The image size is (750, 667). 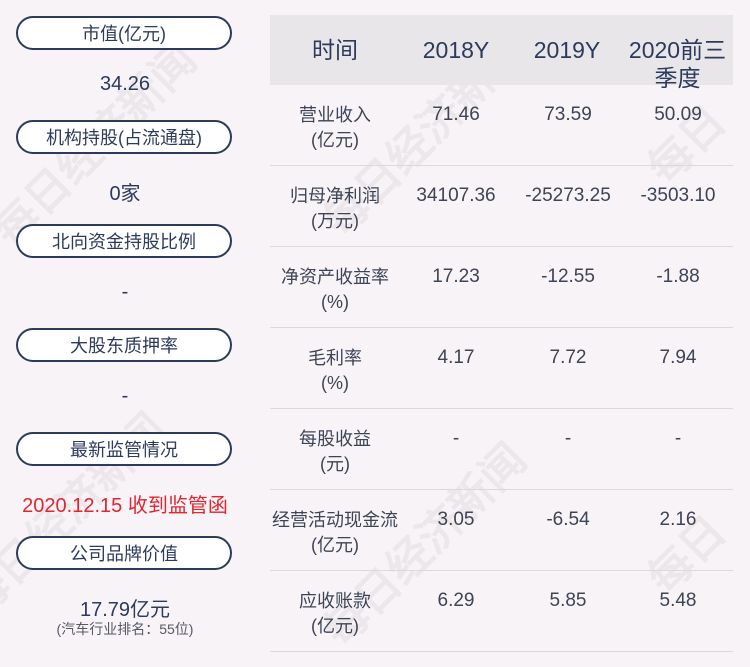 I want to click on cell-2018: 17.23, so click(x=456, y=276).